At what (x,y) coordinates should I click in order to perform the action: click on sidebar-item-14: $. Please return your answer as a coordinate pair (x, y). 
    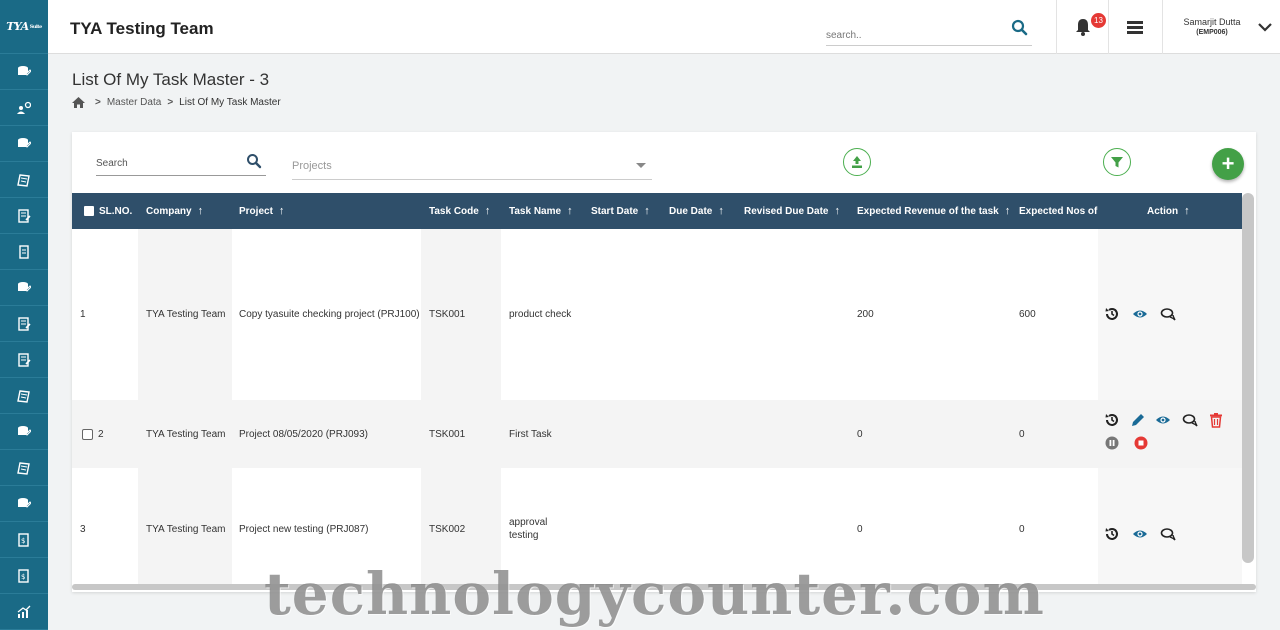
    Looking at the image, I should click on (24, 540).